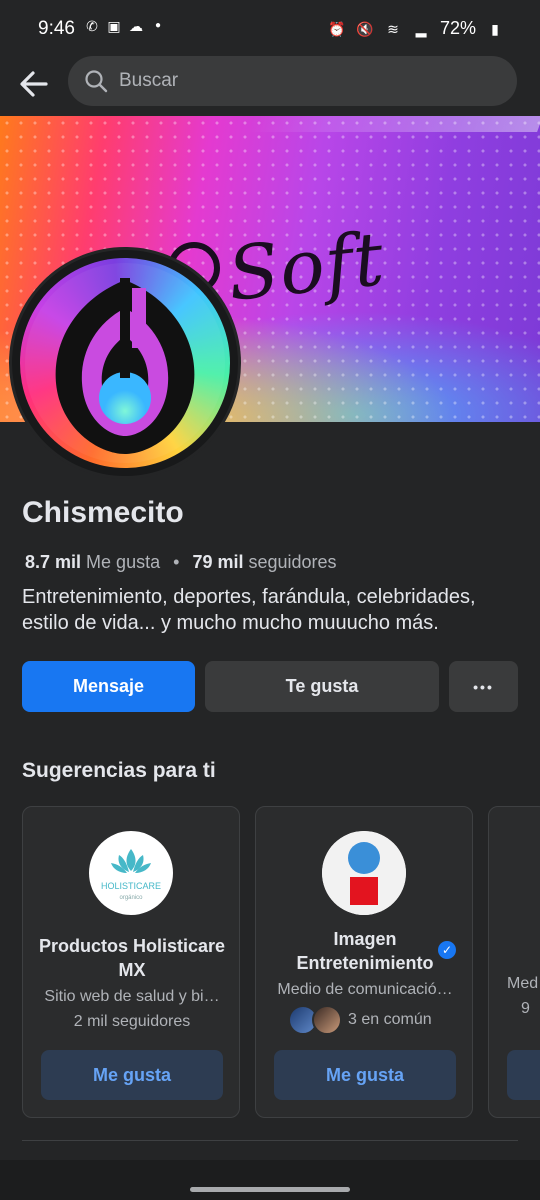  I want to click on lotus-icon: HOLISTICARE orgánico, so click(131, 875).